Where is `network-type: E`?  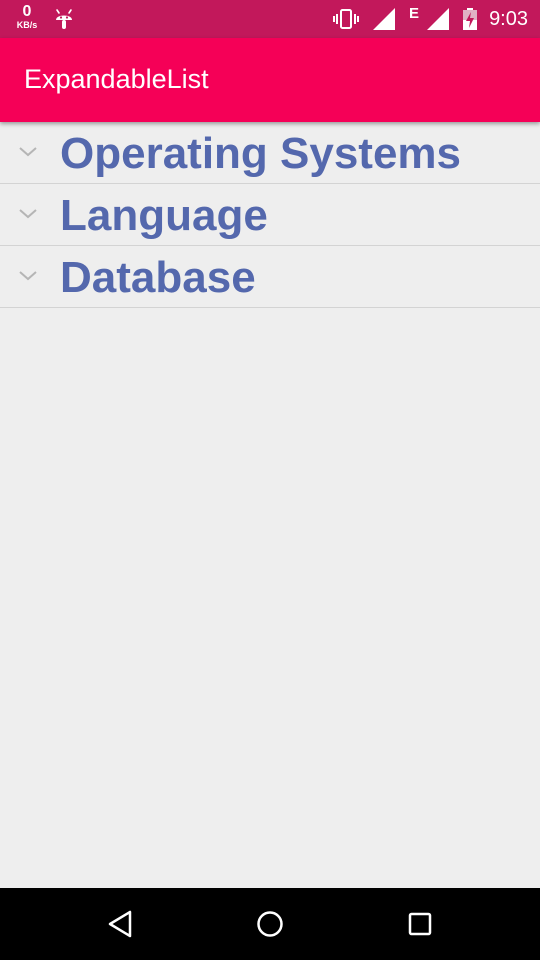 network-type: E is located at coordinates (414, 13).